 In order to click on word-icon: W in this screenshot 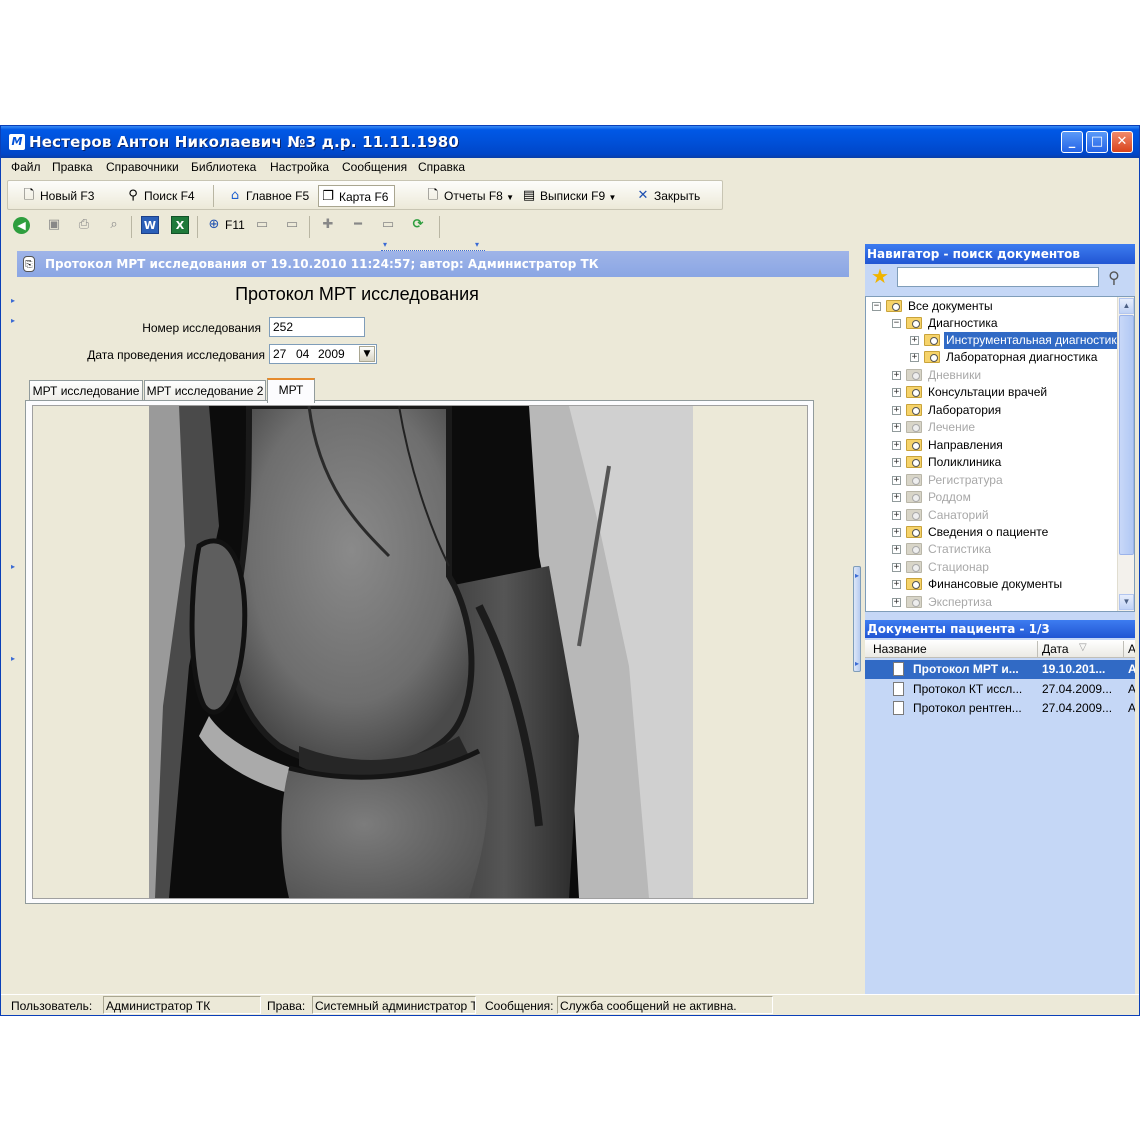, I will do `click(150, 225)`.